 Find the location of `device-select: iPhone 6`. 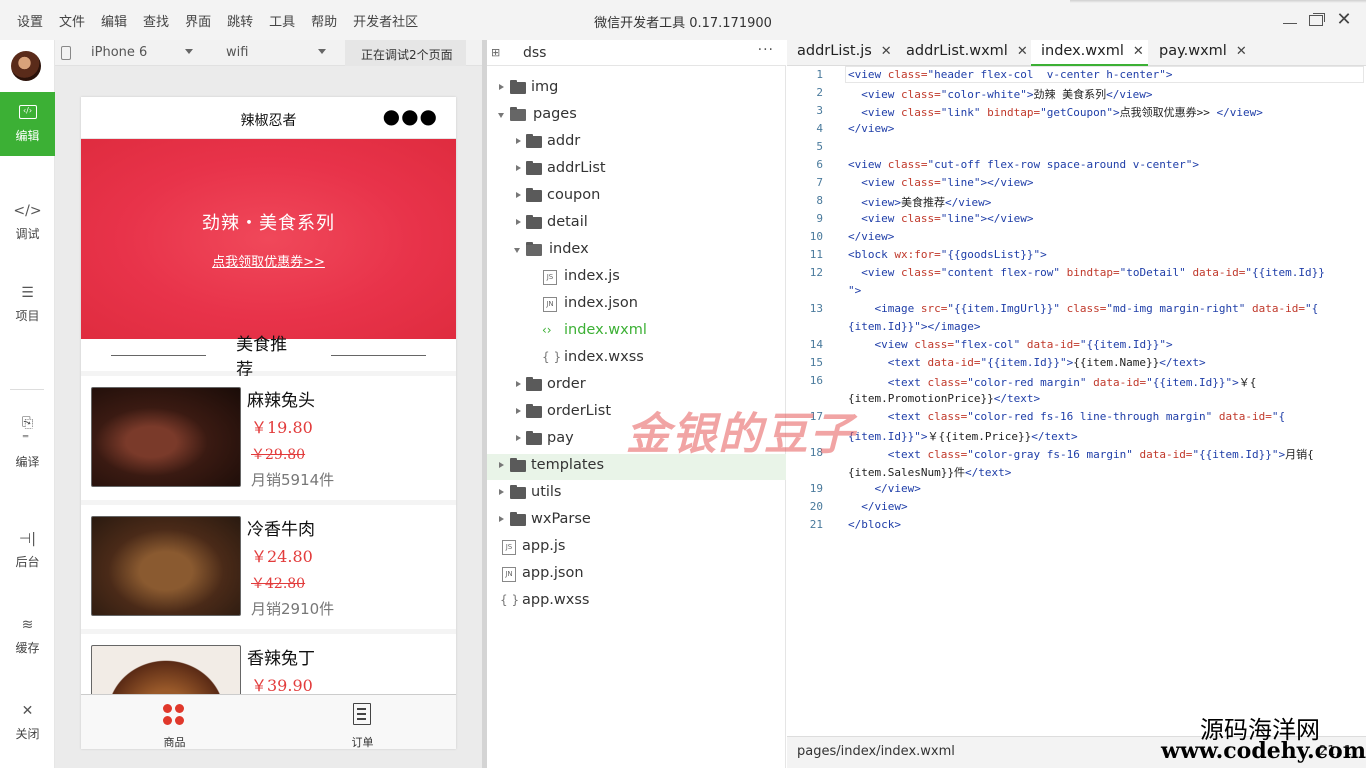

device-select: iPhone 6 is located at coordinates (119, 52).